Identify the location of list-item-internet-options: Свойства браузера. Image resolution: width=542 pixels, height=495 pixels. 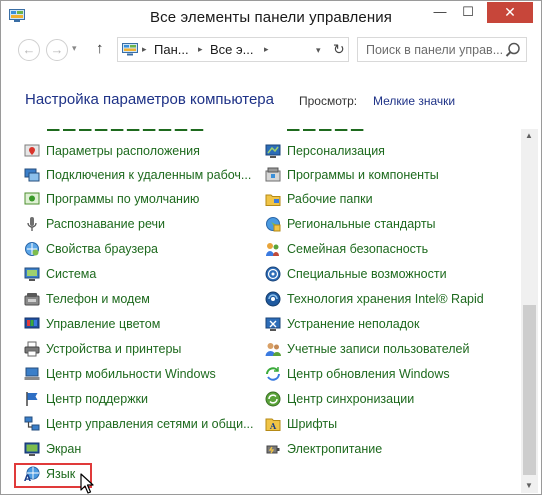
(91, 249).